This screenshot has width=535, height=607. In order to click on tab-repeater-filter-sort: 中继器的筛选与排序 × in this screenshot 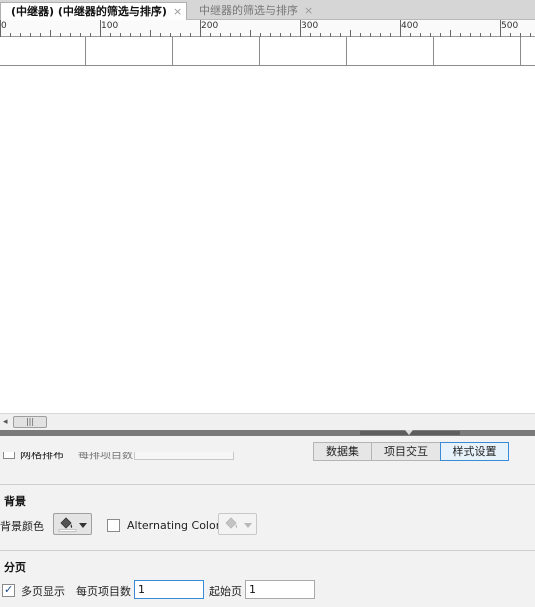, I will do `click(254, 11)`.